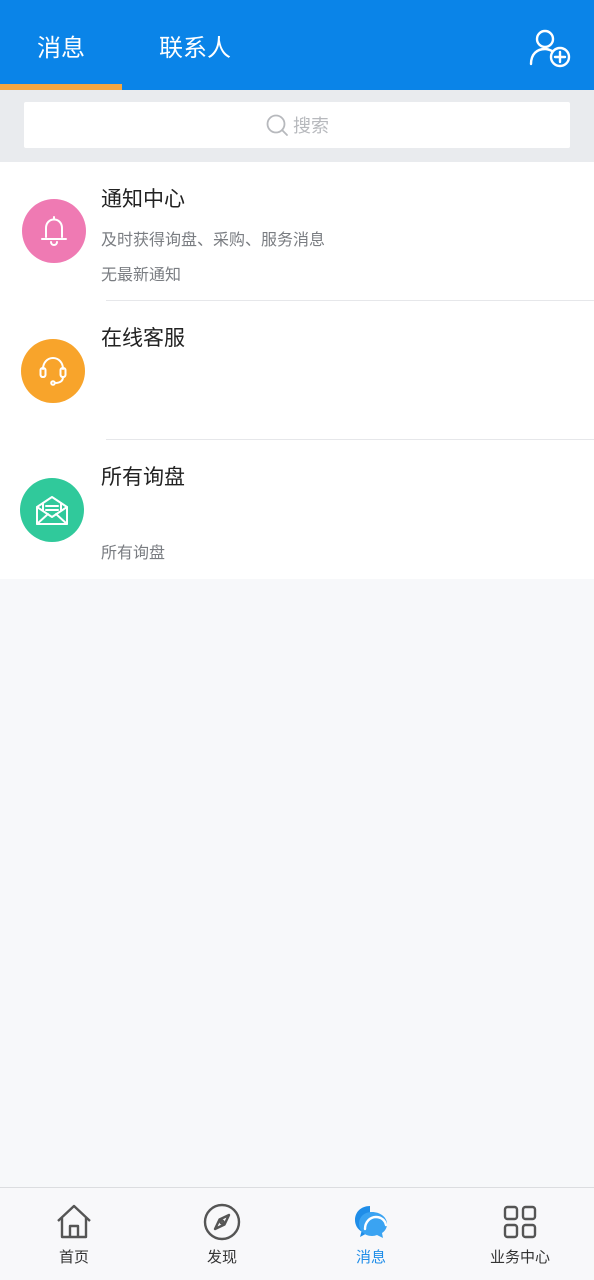 The height and width of the screenshot is (1280, 594). I want to click on nav-discover-label: 发现, so click(221, 1257).